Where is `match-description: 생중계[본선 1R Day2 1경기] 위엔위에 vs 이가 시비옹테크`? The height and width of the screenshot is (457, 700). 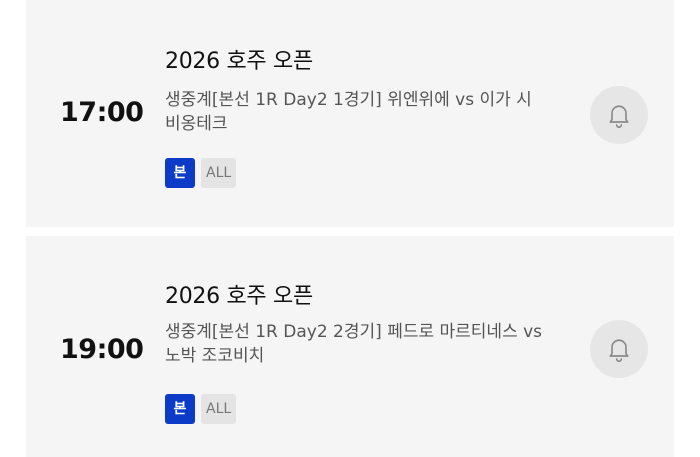
match-description: 생중계[본선 1R Day2 1경기] 위엔위에 vs 이가 시비옹테크 is located at coordinates (348, 112).